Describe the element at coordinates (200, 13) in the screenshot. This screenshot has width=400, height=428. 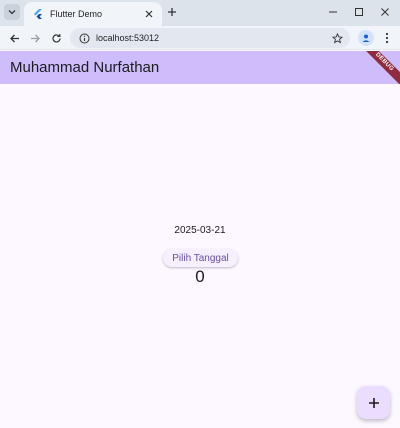
I see `browser-tabstrip: Flutter Demo` at that location.